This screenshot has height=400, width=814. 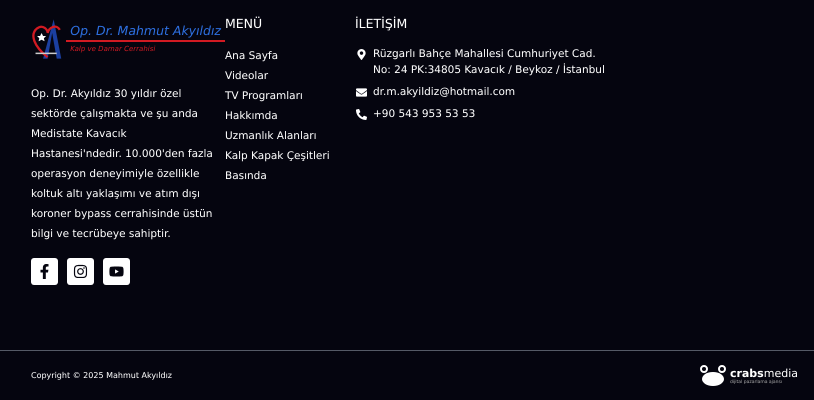 What do you see at coordinates (361, 114) in the screenshot?
I see `phone-icon` at bounding box center [361, 114].